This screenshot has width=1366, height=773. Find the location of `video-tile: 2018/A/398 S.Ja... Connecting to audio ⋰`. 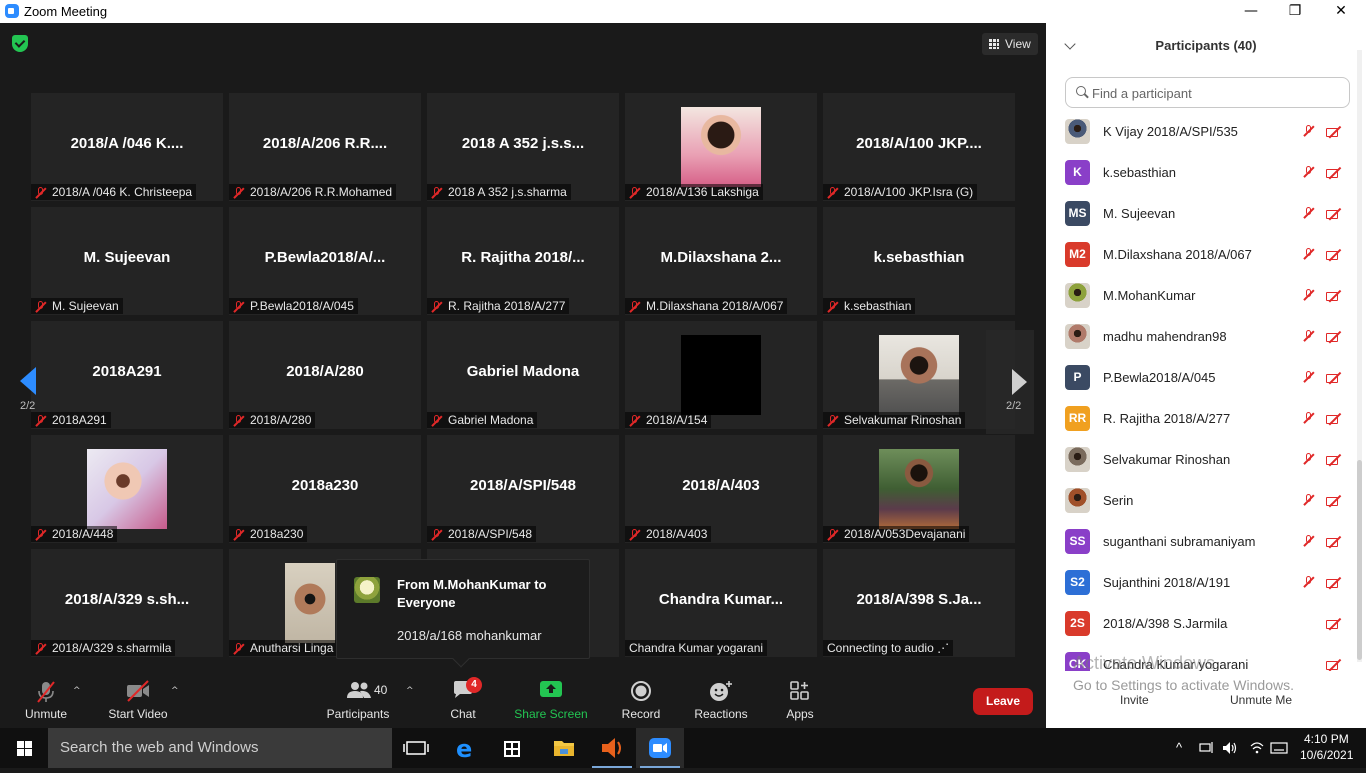

video-tile: 2018/A/398 S.Ja... Connecting to audio ⋰ is located at coordinates (919, 603).